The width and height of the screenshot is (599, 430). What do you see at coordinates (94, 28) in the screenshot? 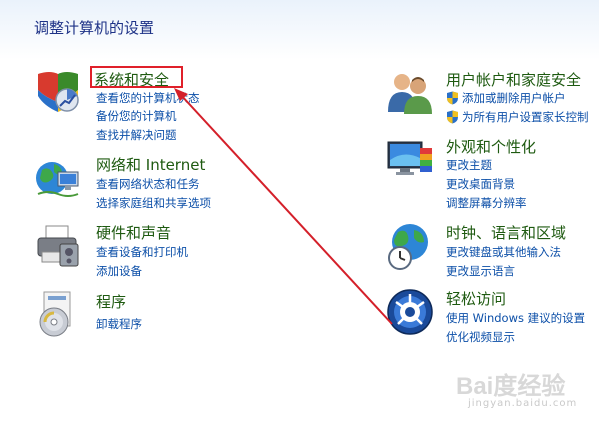
I see `page-title: 调整计算机的设置` at bounding box center [94, 28].